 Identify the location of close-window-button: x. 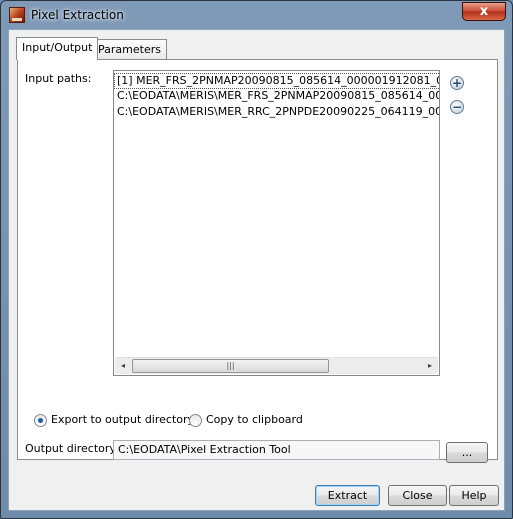
(484, 11).